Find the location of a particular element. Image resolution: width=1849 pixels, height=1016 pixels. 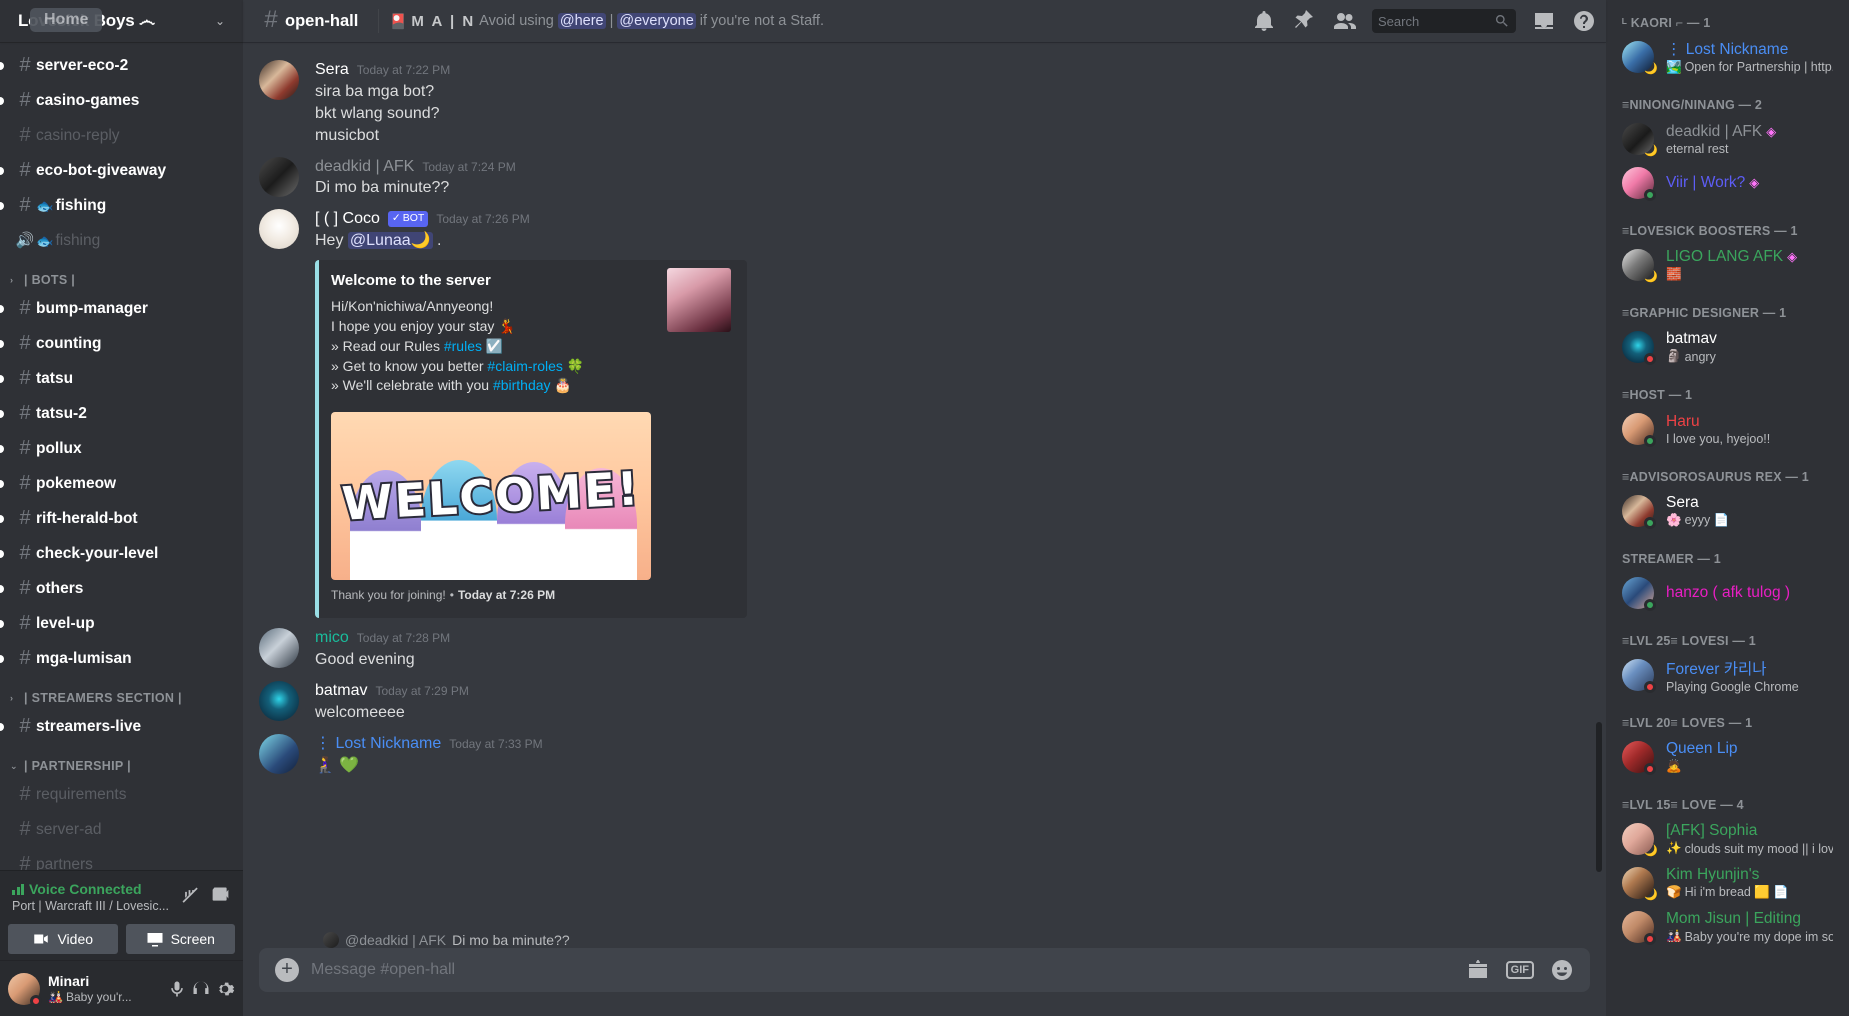

bell-icon is located at coordinates (1264, 21).